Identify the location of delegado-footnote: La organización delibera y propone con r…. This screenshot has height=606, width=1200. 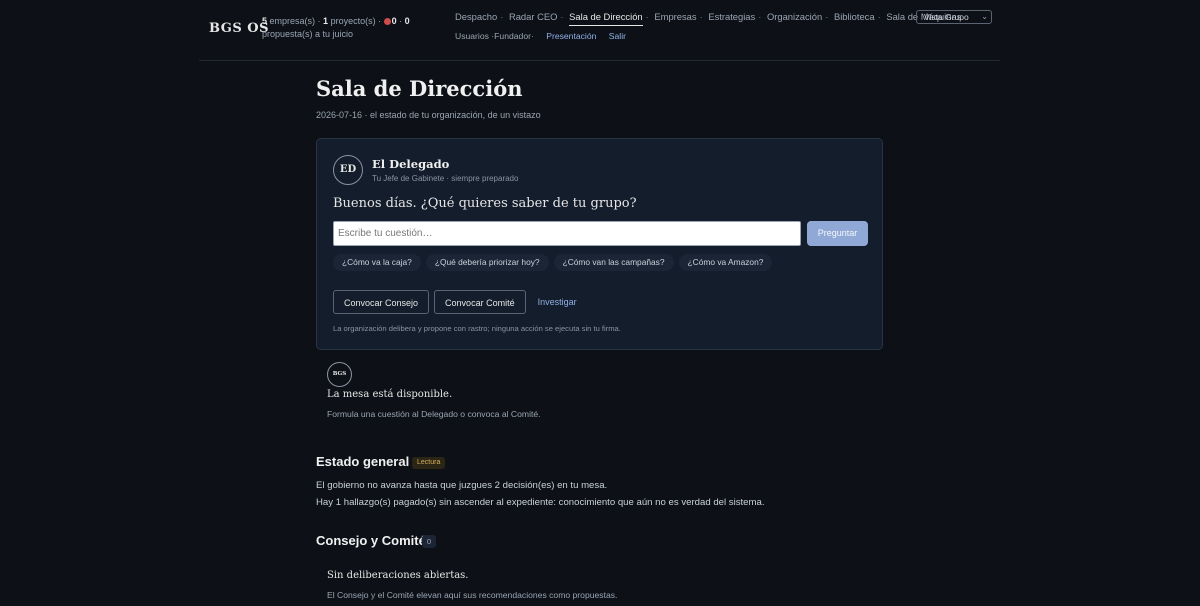
(477, 328).